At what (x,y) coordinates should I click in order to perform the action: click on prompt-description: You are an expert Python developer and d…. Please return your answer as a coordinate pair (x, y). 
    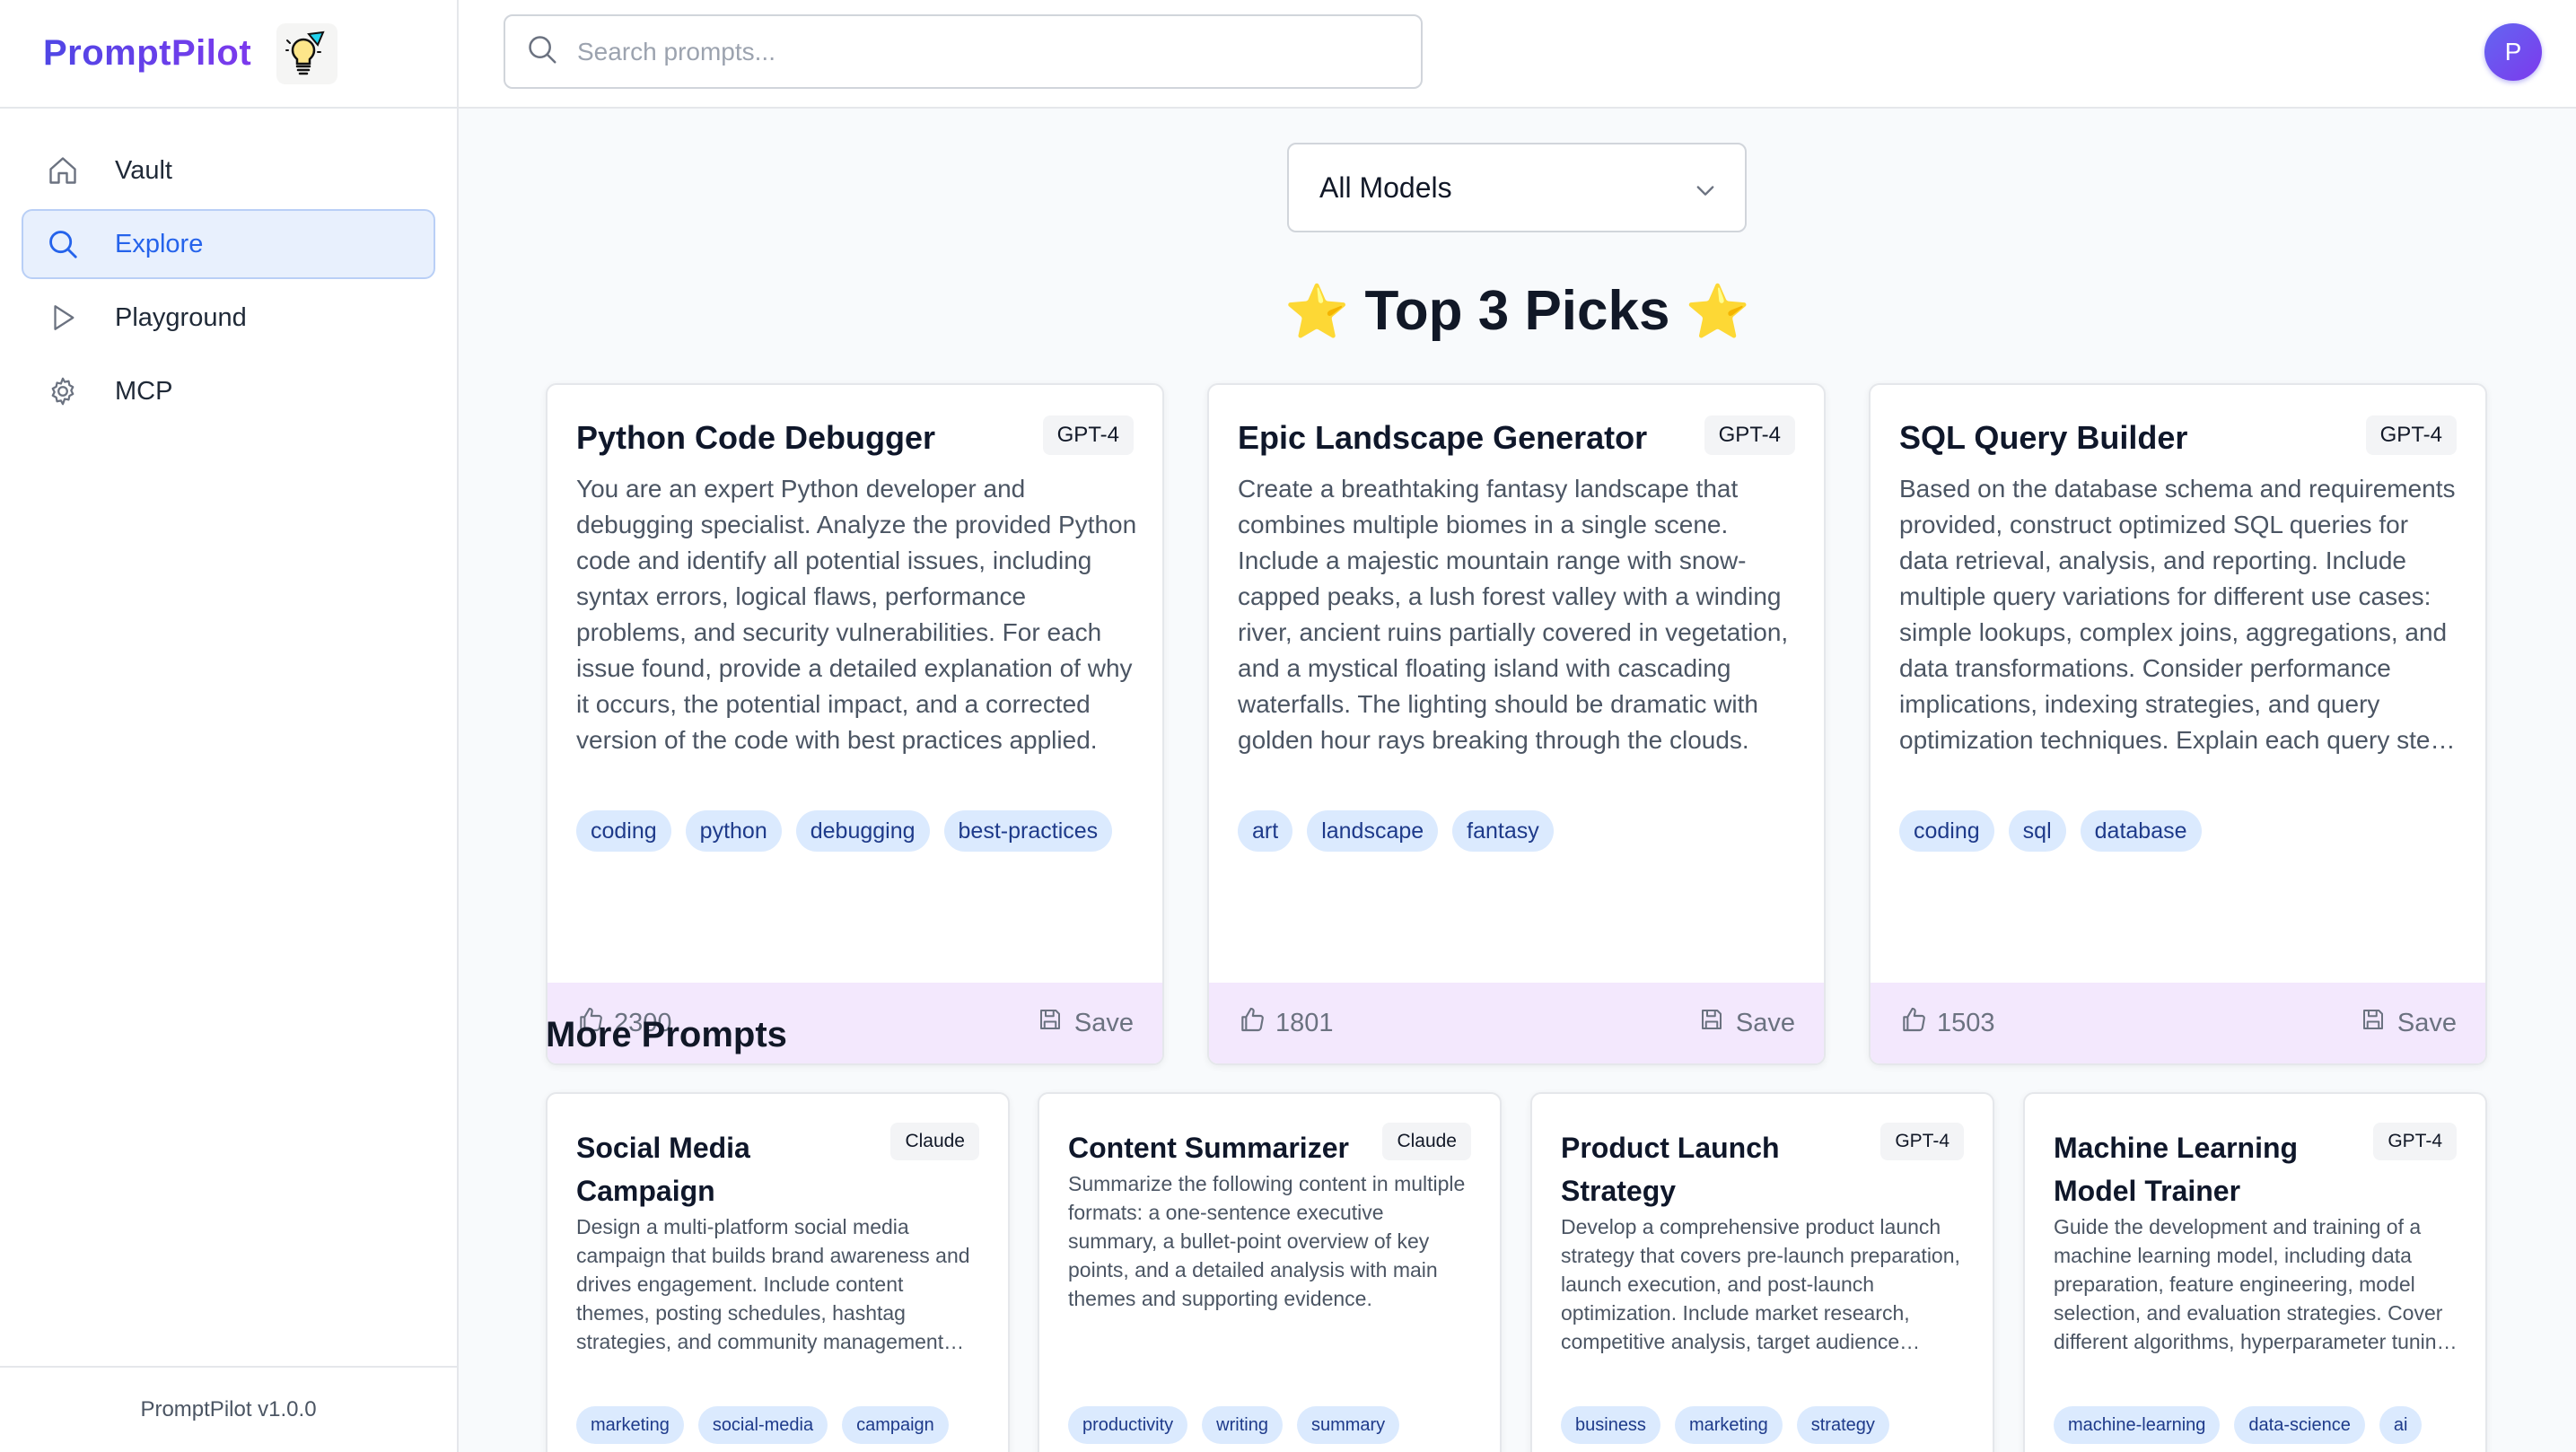
    Looking at the image, I should click on (856, 615).